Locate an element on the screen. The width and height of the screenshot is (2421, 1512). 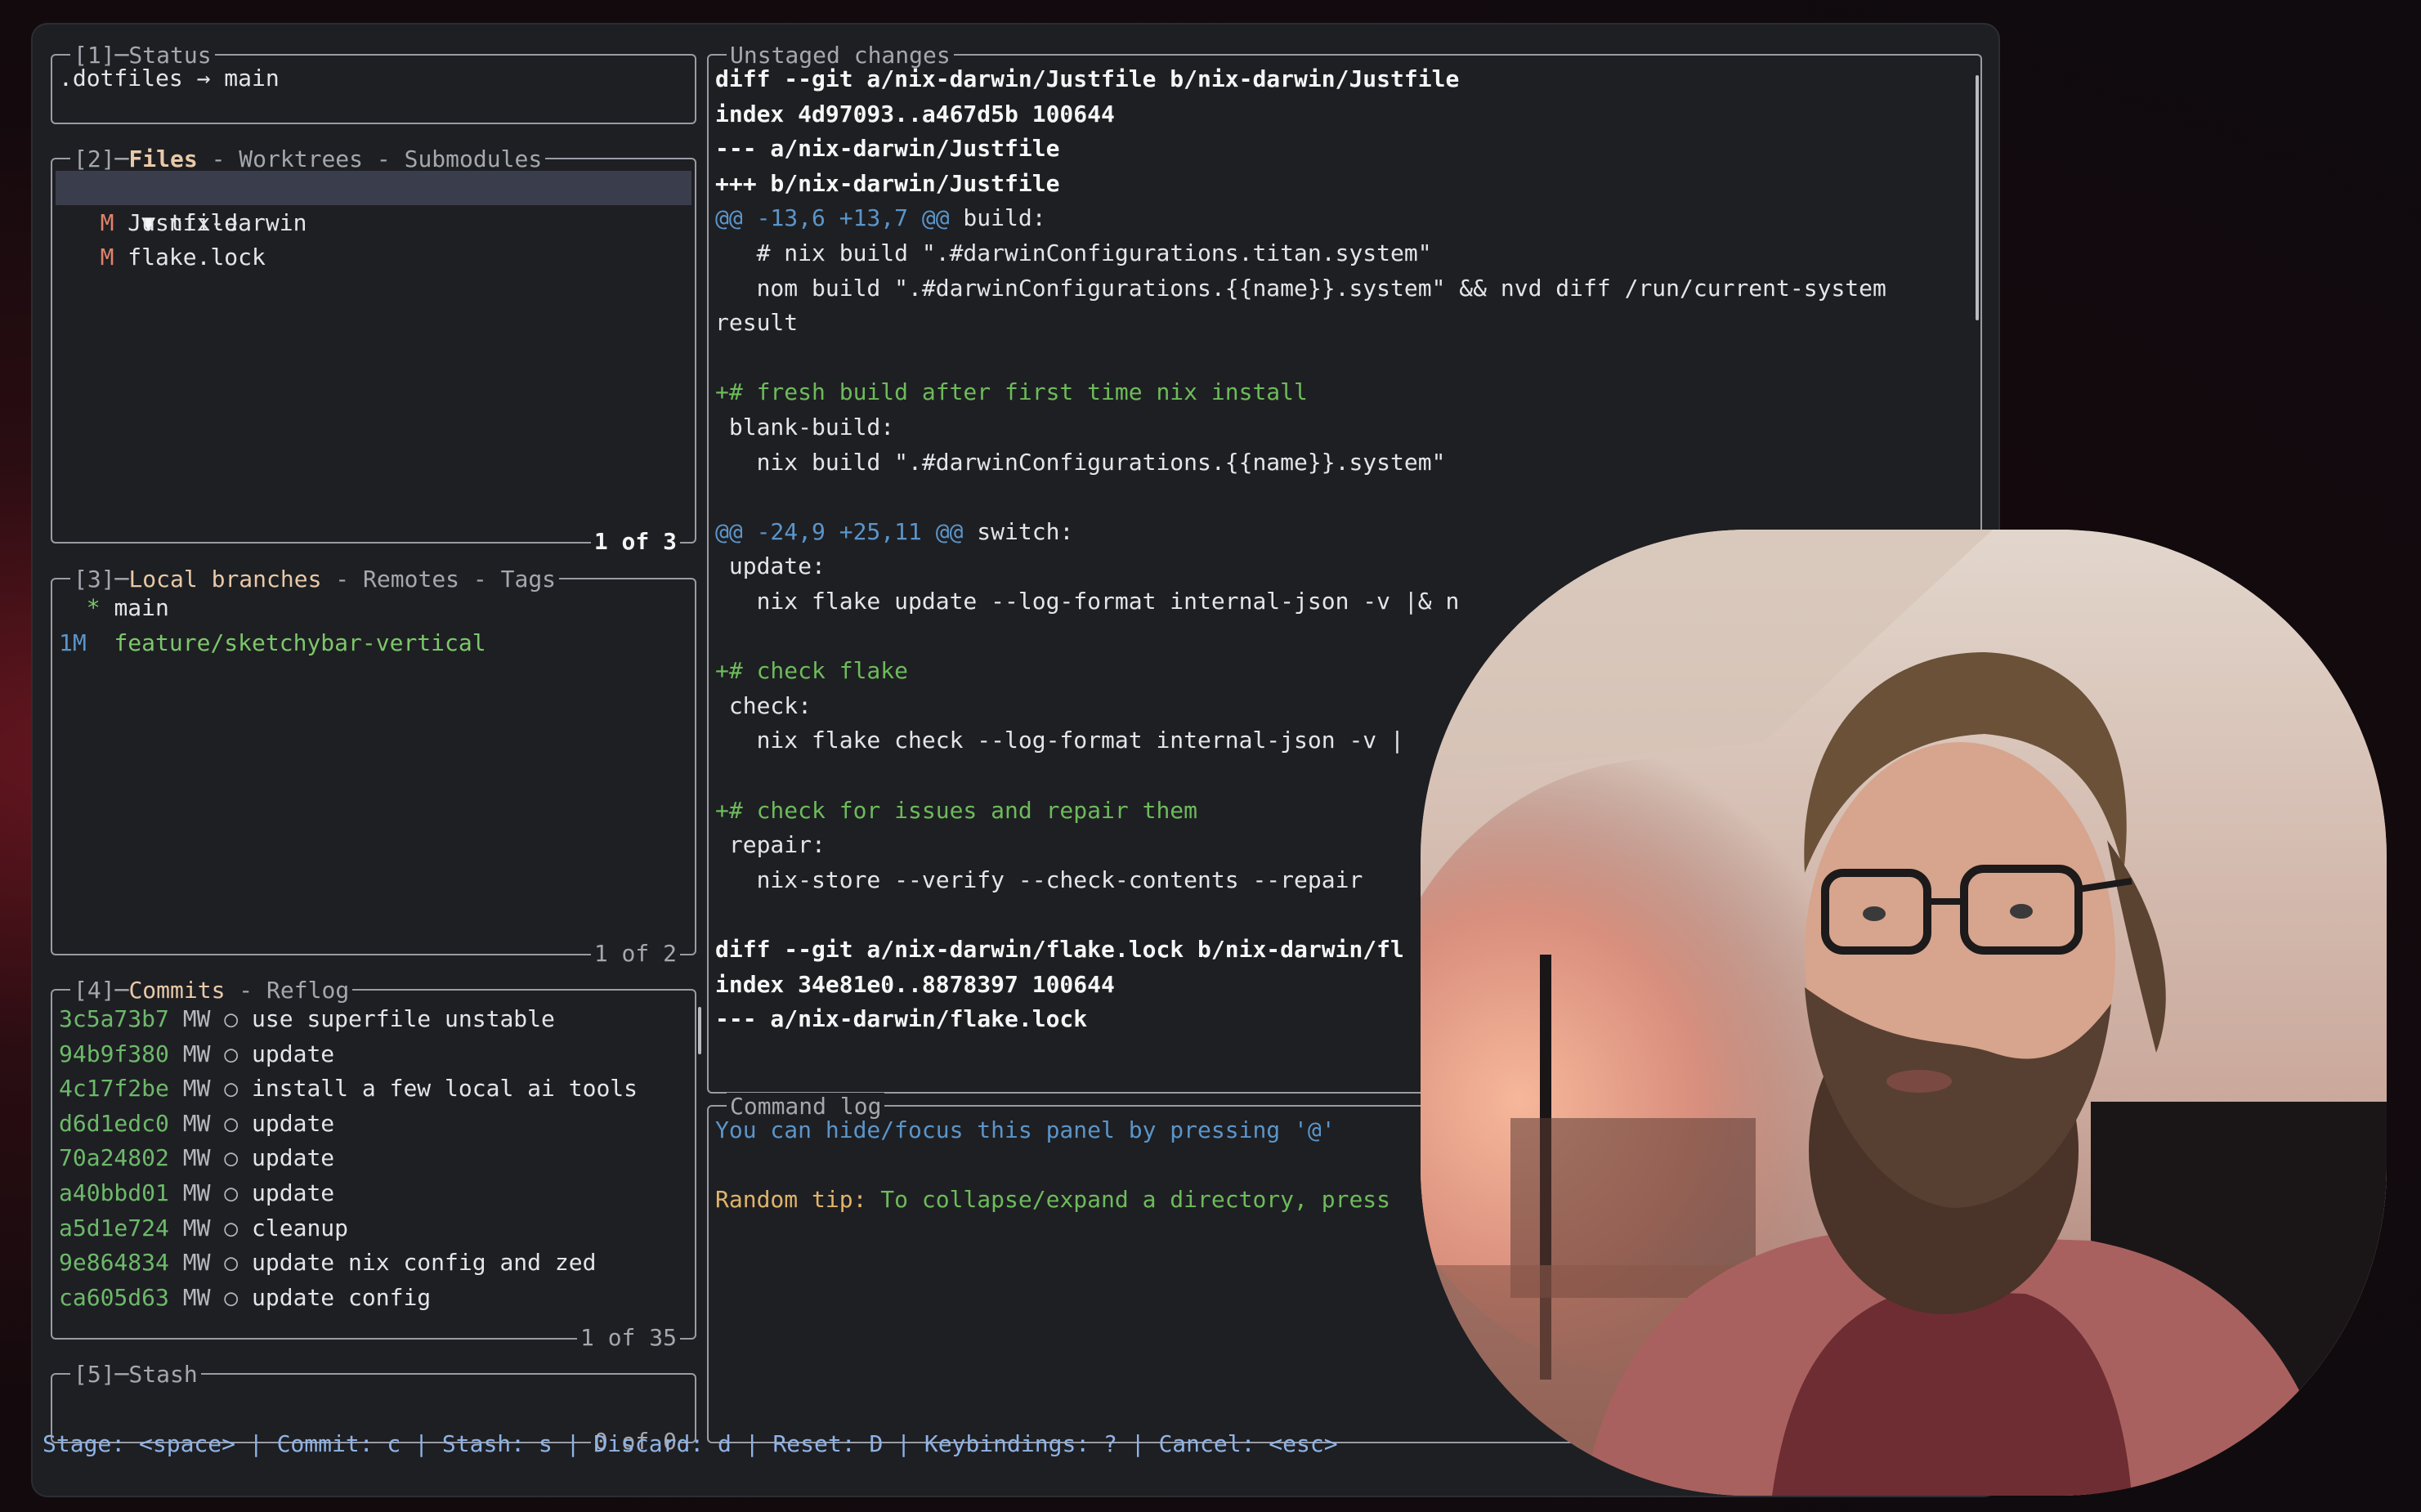
diff-line-text: check: is located at coordinates (763, 705).